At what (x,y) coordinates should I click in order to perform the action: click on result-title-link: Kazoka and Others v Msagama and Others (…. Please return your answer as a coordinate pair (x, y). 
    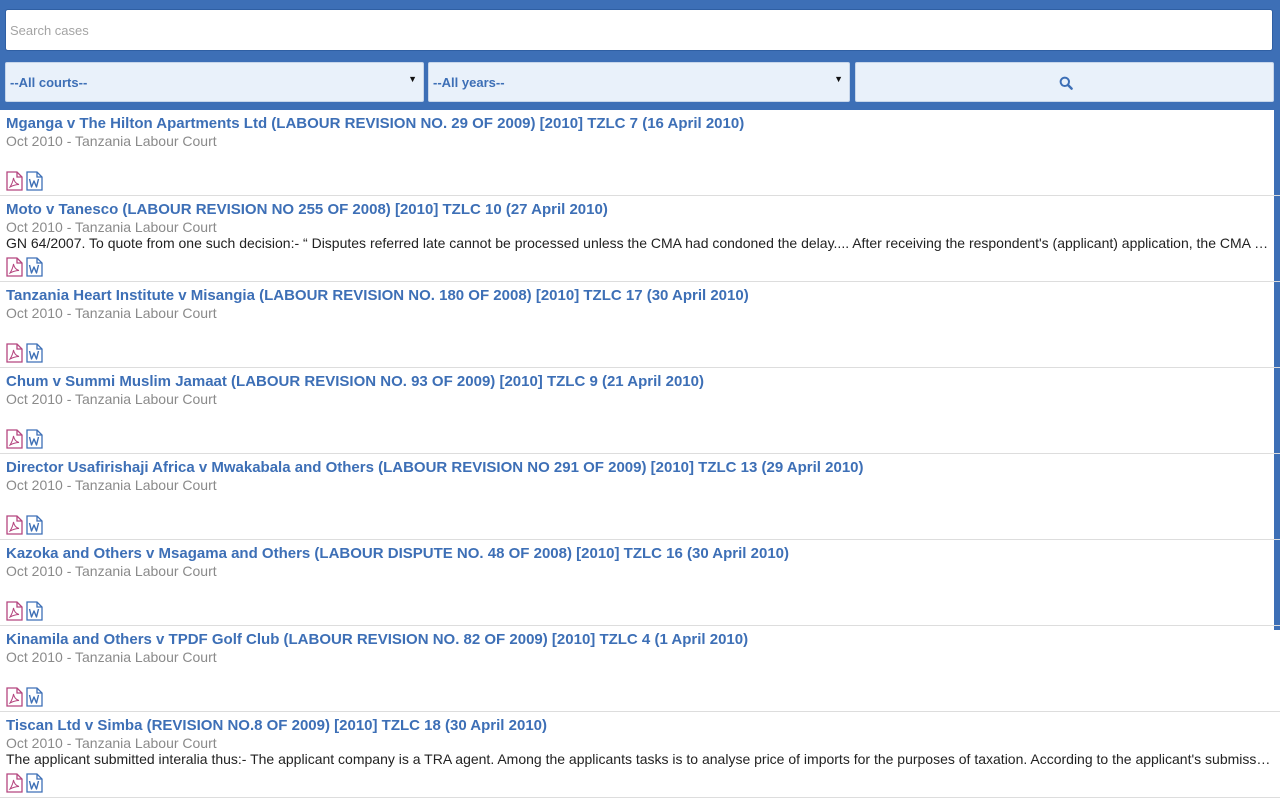
    Looking at the image, I should click on (397, 553).